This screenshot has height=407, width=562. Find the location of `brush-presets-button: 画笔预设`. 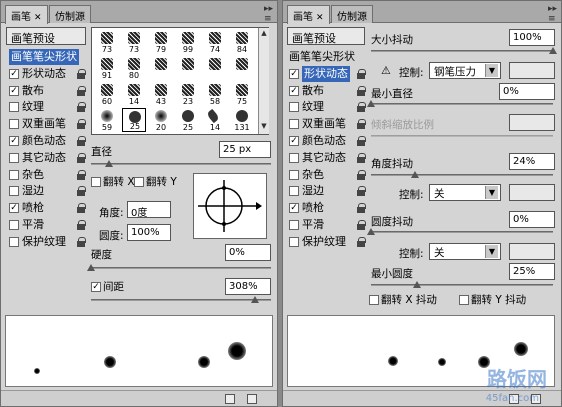

brush-presets-button: 画笔预设 is located at coordinates (46, 36).